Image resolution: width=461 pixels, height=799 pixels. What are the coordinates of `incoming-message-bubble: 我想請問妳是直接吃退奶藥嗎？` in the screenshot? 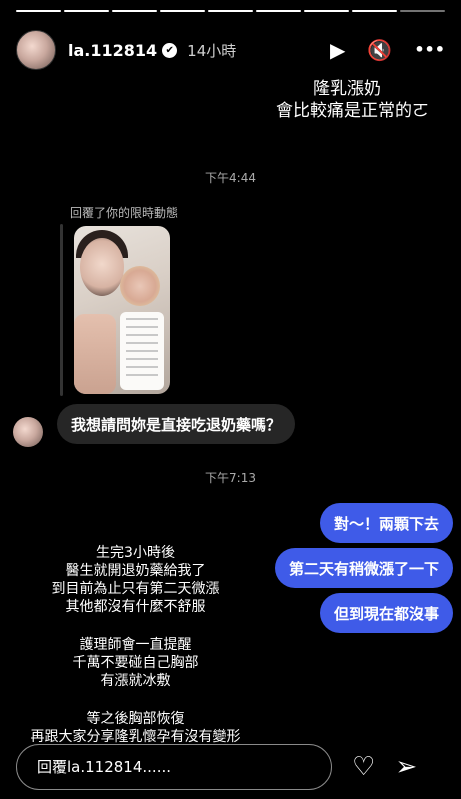 It's located at (176, 424).